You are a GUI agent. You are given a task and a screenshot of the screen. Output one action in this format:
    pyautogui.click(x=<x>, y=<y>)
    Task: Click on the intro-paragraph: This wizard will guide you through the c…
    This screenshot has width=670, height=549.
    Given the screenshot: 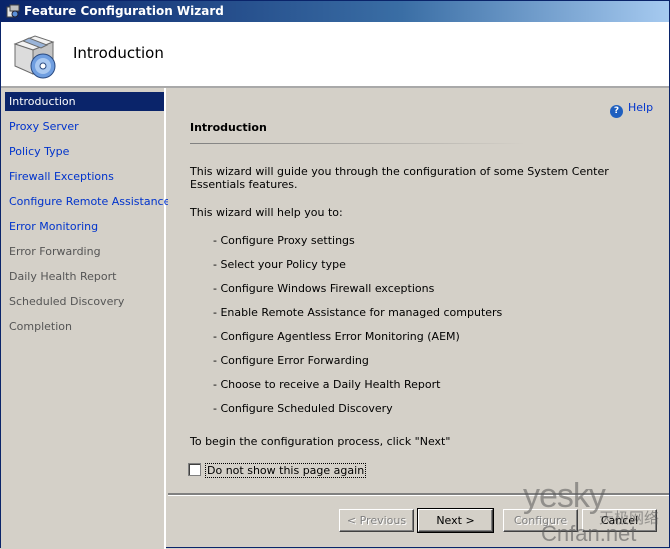 What is the action you would take?
    pyautogui.click(x=399, y=178)
    